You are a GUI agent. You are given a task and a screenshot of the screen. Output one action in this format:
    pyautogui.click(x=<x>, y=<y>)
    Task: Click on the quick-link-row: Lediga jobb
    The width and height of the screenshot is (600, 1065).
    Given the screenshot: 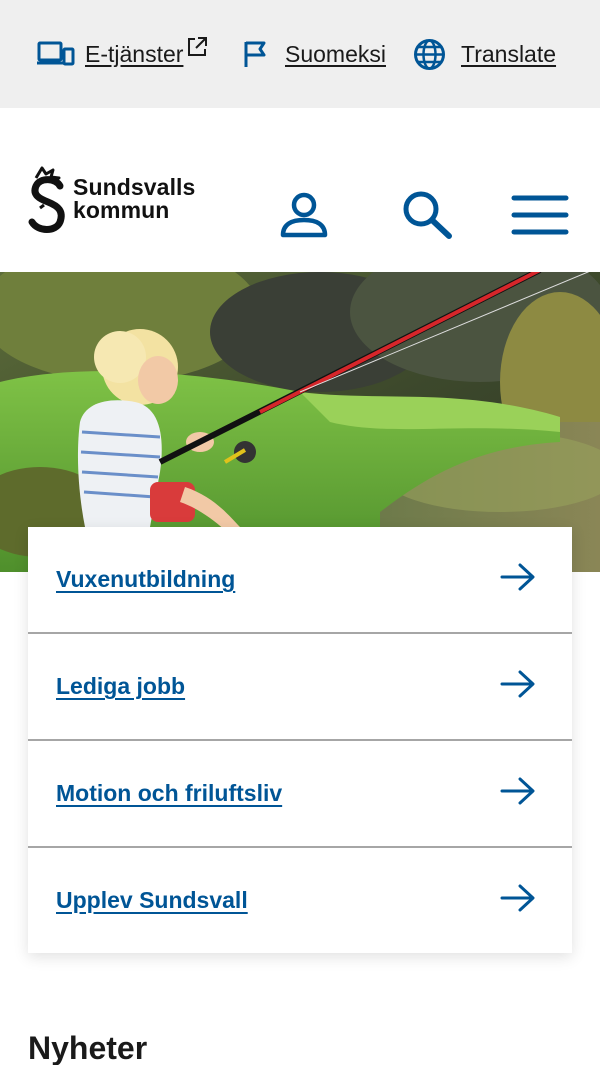 What is the action you would take?
    pyautogui.click(x=300, y=687)
    